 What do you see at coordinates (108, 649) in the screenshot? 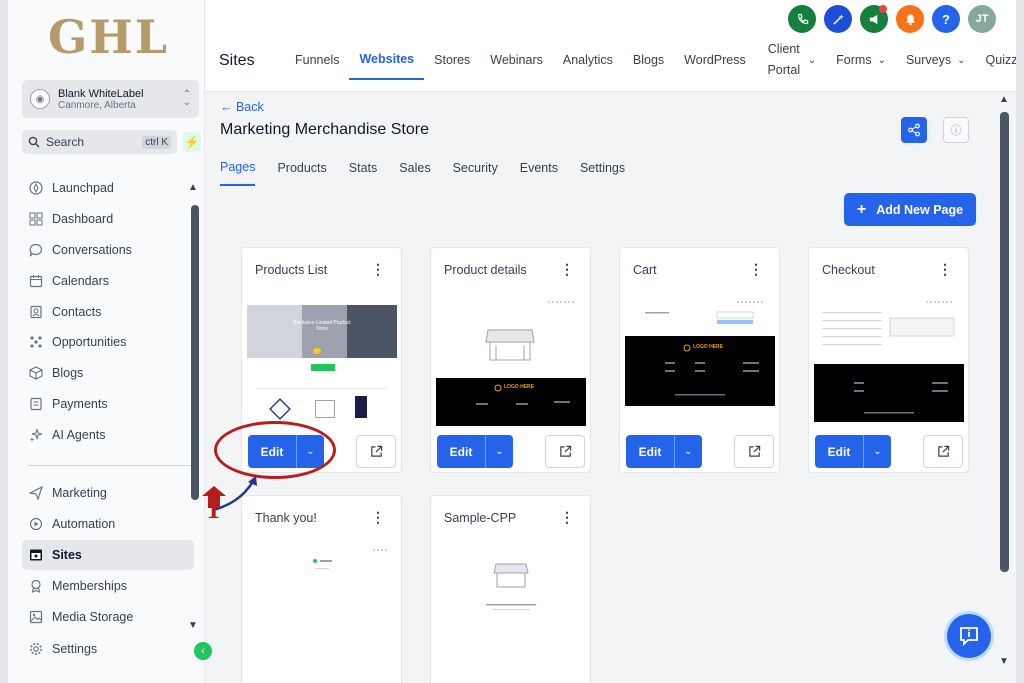
I see `sidebar-item-settings: Settings` at bounding box center [108, 649].